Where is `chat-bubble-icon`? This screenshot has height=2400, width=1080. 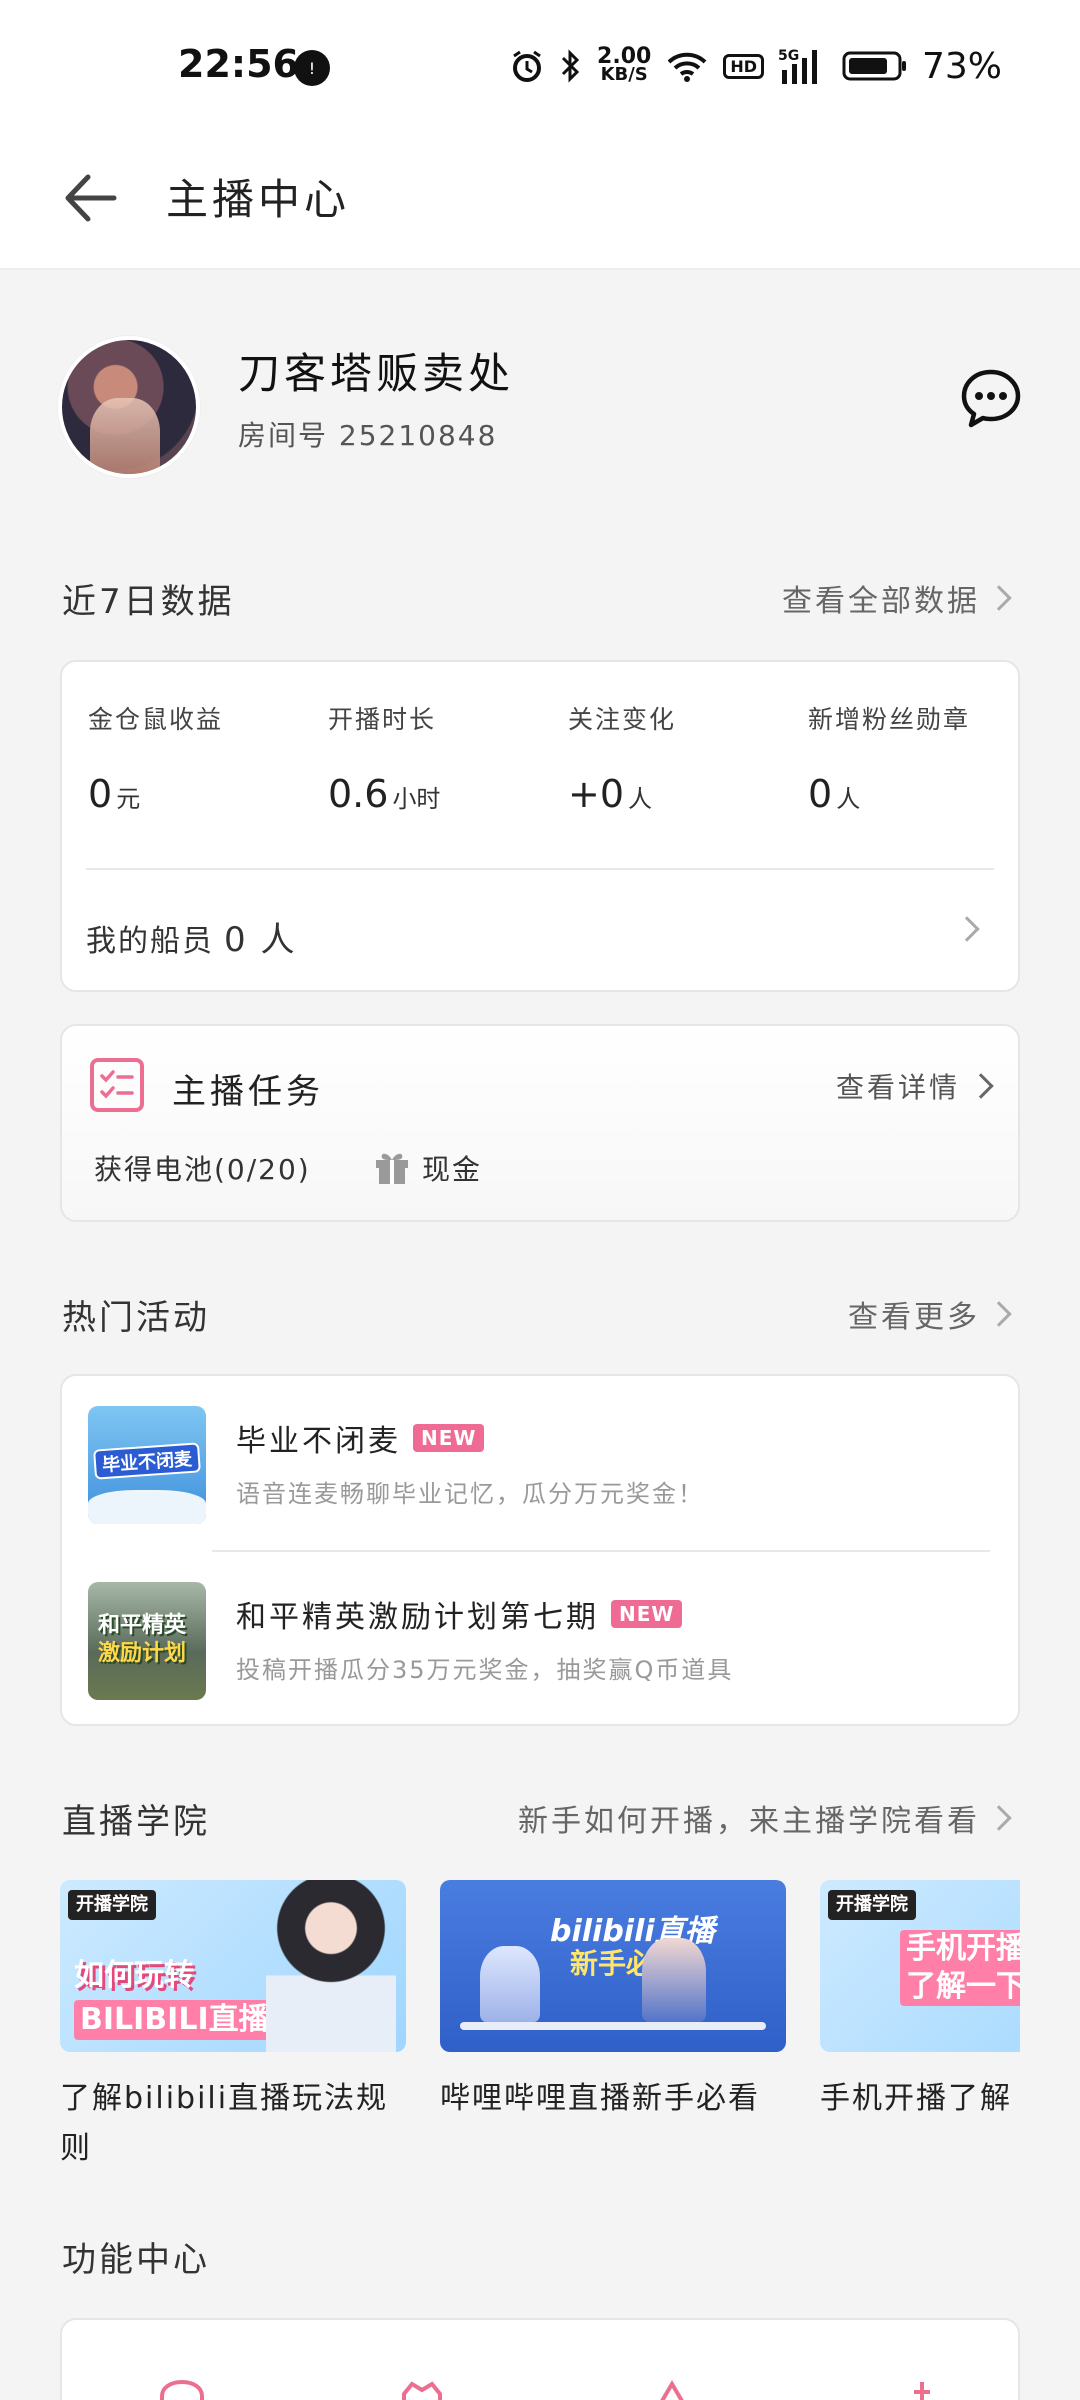
chat-bubble-icon is located at coordinates (991, 398).